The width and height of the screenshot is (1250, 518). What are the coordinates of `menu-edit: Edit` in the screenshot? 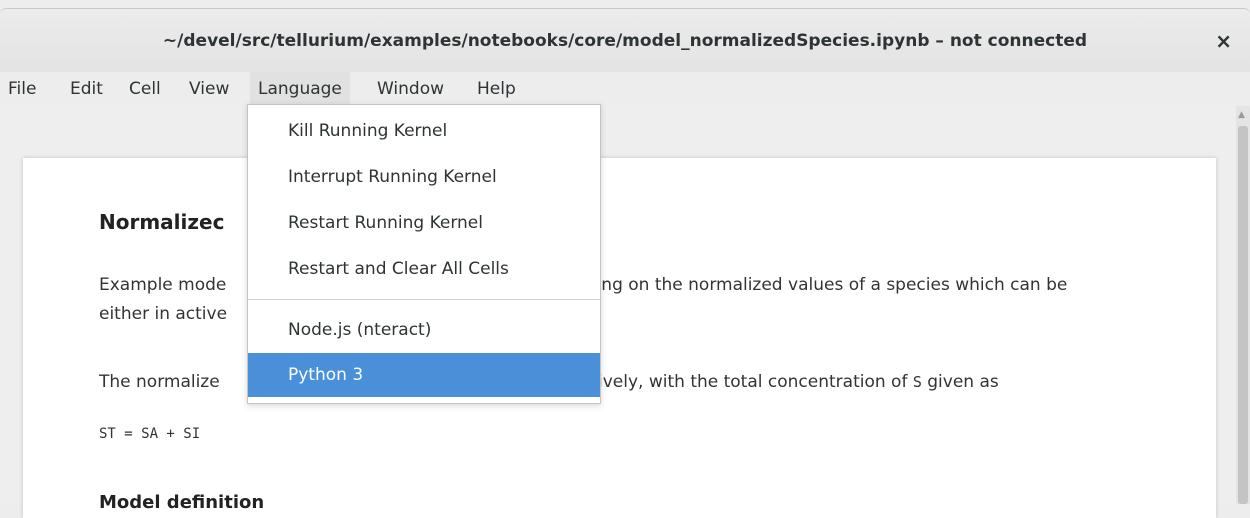 It's located at (86, 89).